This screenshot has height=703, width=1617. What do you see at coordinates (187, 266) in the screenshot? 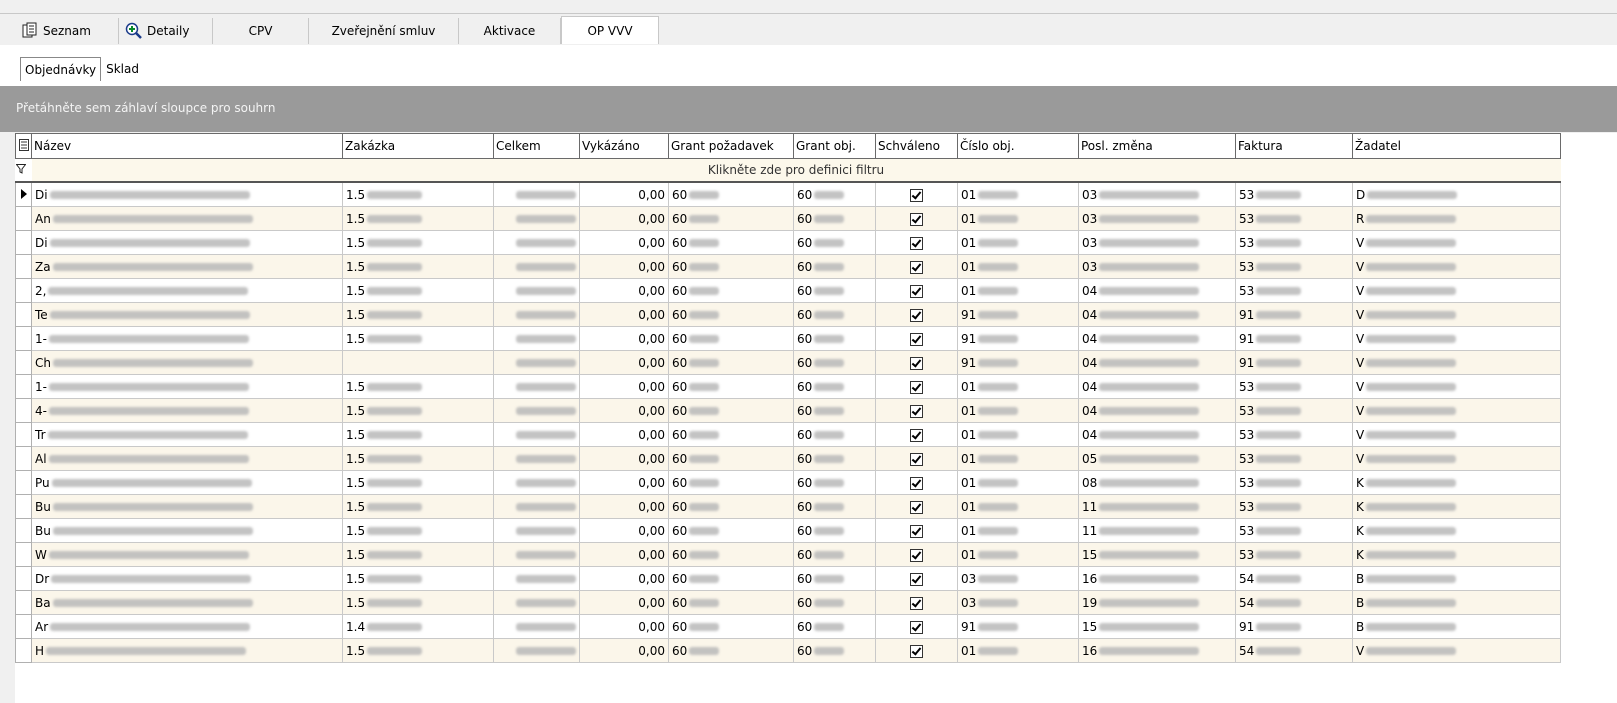
I see `cell-nazev: Za` at bounding box center [187, 266].